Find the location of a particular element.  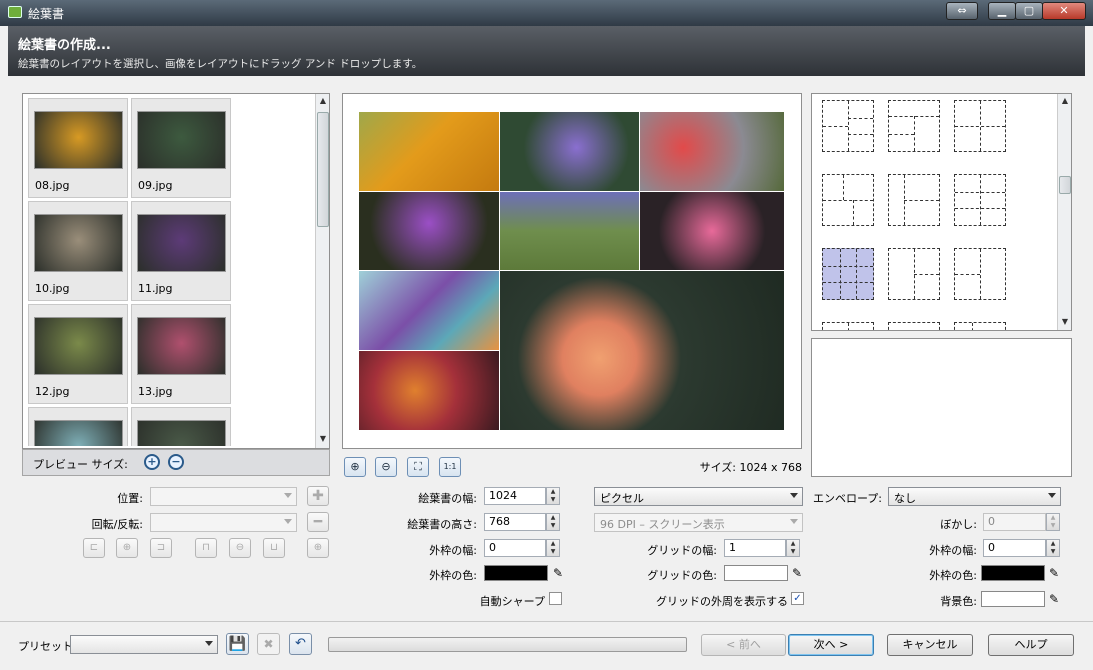

save-preset-icon: 💾 is located at coordinates (237, 644).